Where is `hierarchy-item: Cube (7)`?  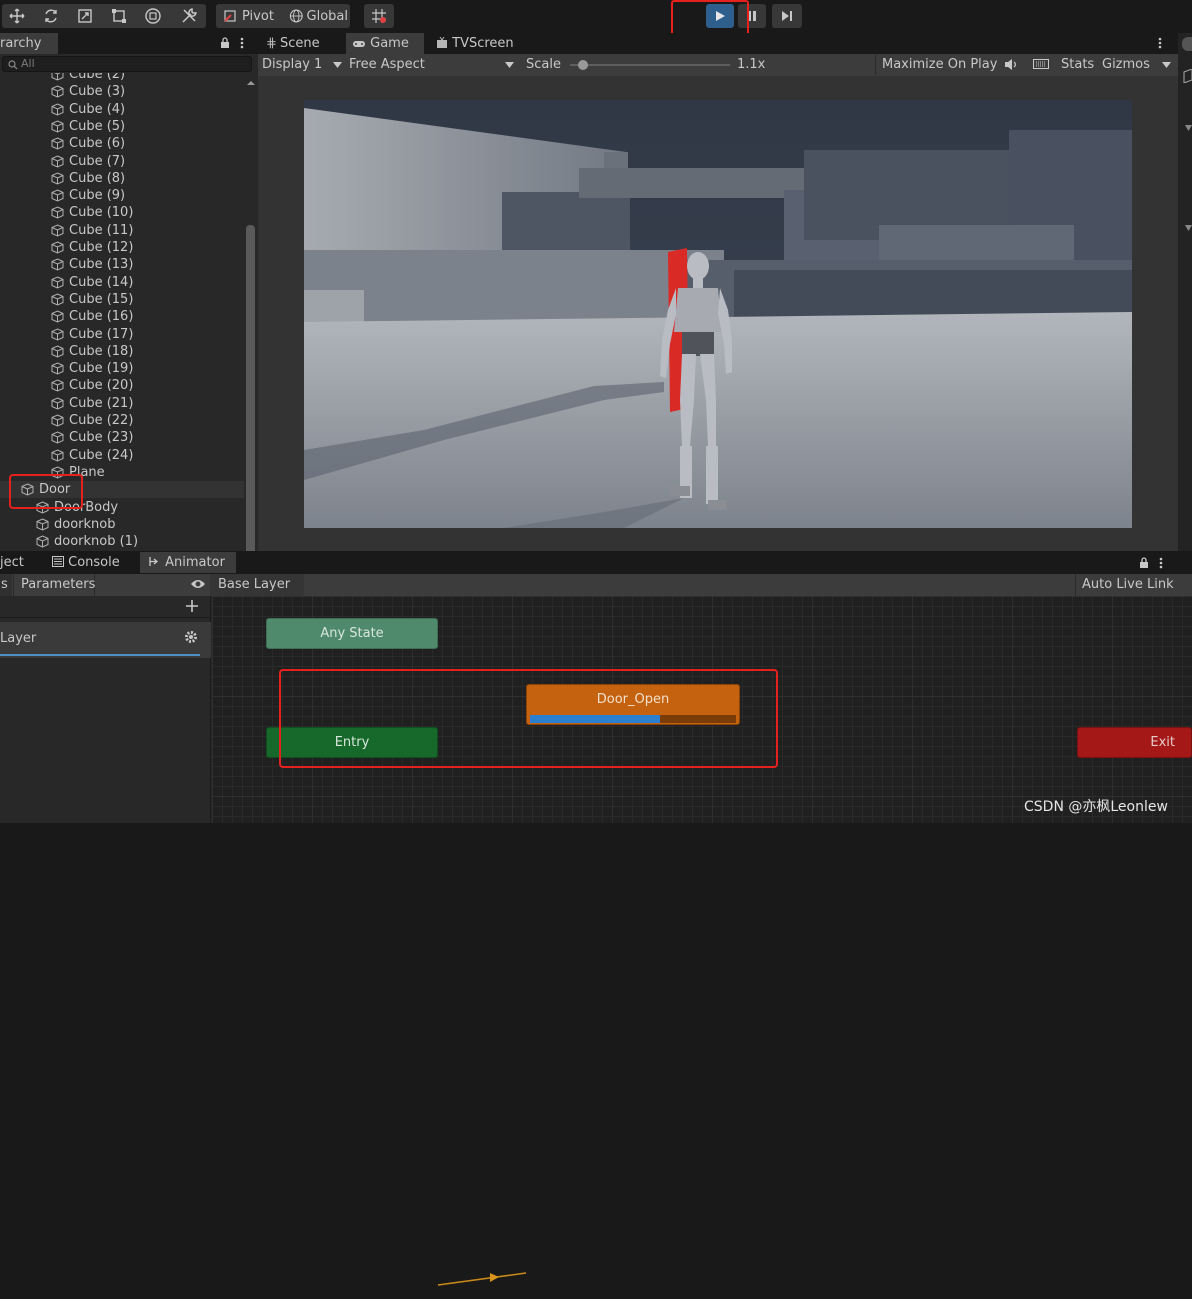
hierarchy-item: Cube (7) is located at coordinates (122, 161).